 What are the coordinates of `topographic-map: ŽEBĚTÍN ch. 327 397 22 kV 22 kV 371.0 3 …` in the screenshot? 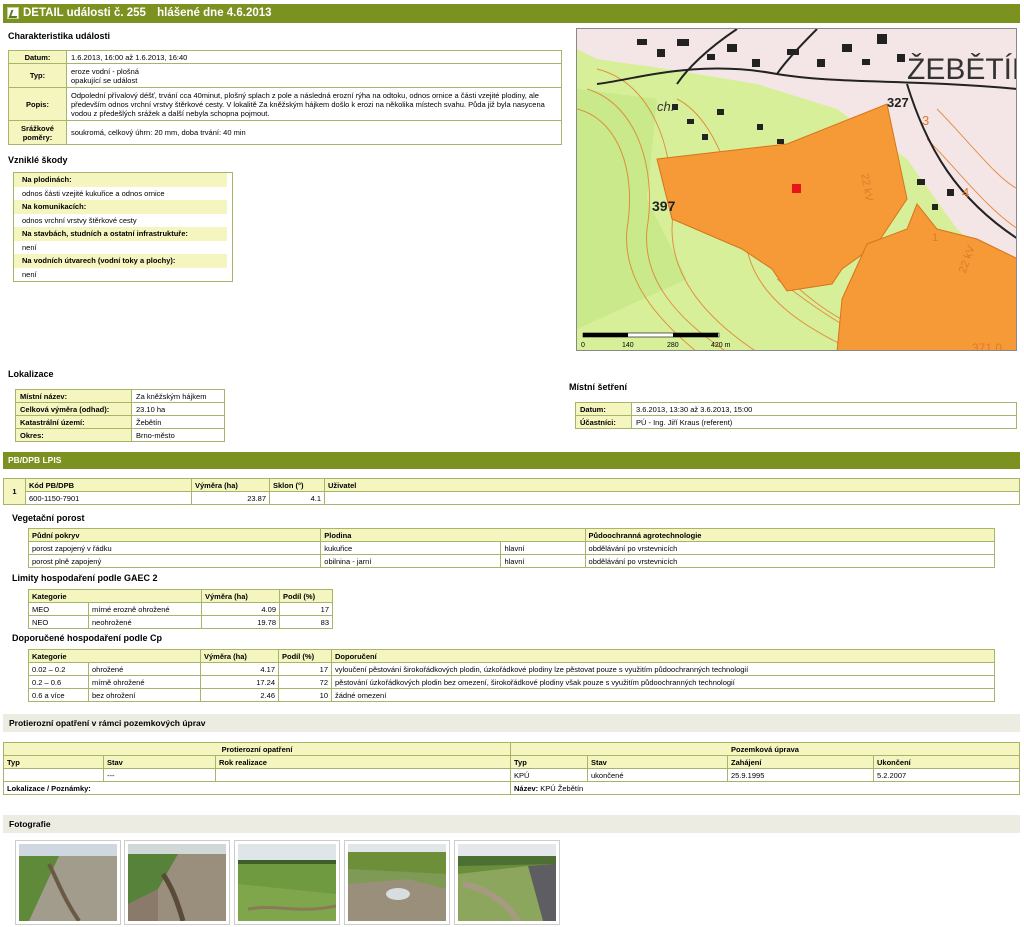 It's located at (796, 190).